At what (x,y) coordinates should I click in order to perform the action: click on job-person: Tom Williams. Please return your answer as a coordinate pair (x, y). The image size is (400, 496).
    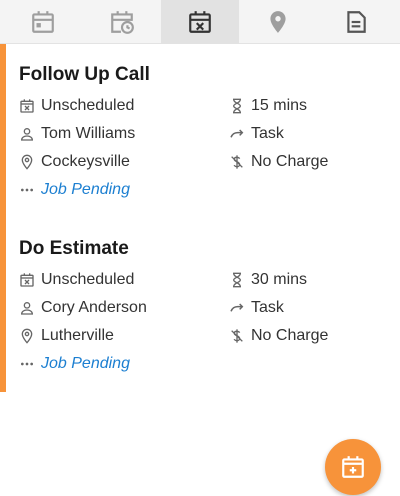
    Looking at the image, I should click on (77, 134).